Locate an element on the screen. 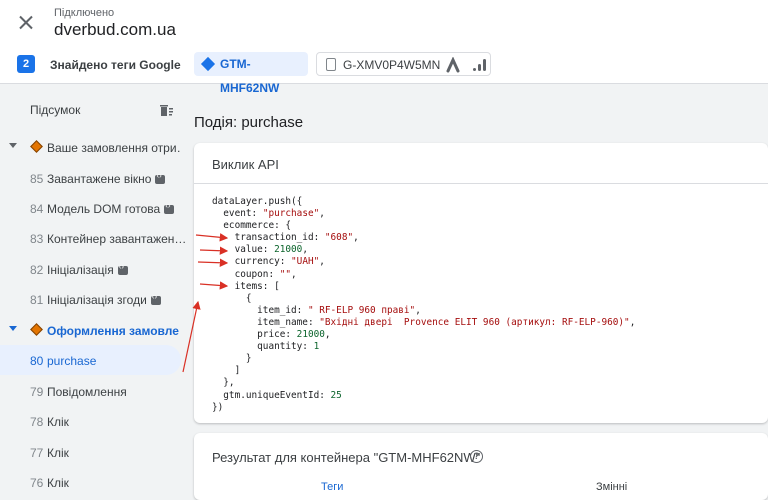  event-label: Модель DOM готова is located at coordinates (104, 209).